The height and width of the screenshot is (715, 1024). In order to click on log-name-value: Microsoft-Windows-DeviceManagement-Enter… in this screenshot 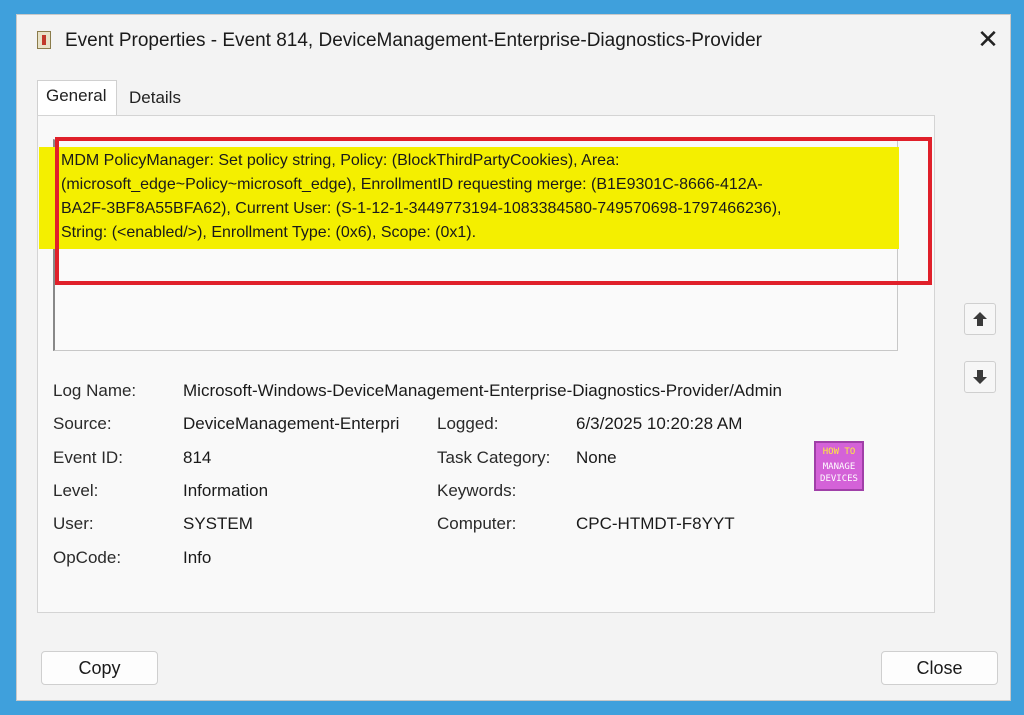, I will do `click(482, 390)`.